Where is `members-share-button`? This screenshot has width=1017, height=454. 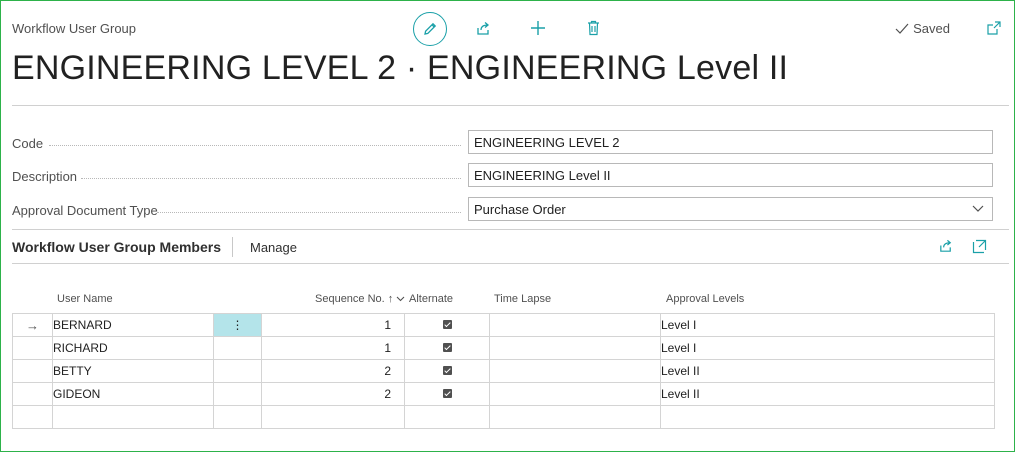
members-share-button is located at coordinates (946, 246).